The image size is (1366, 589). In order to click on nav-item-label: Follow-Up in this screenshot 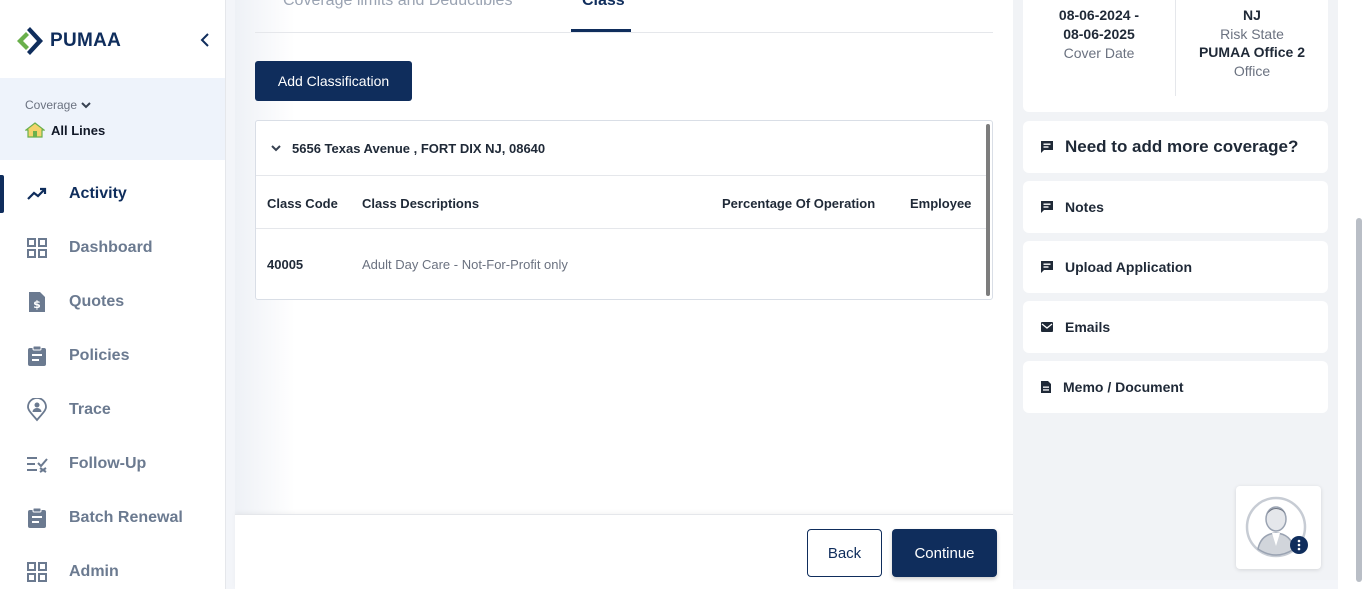, I will do `click(108, 463)`.